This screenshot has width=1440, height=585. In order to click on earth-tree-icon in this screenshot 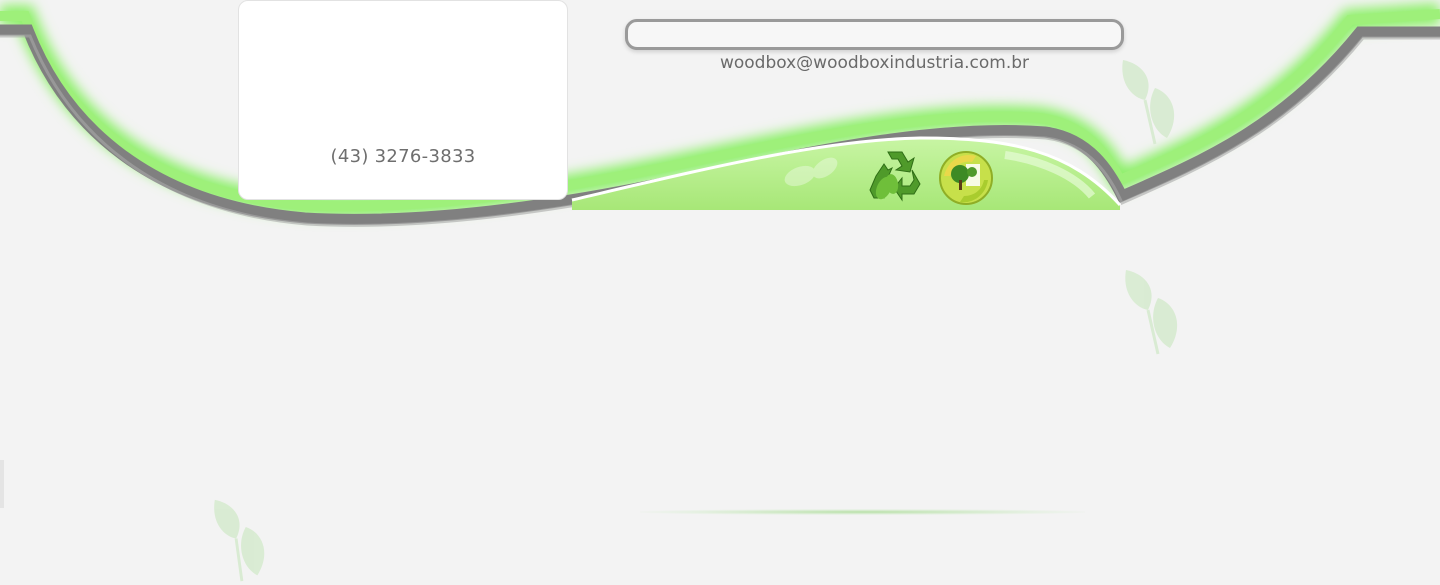, I will do `click(966, 178)`.